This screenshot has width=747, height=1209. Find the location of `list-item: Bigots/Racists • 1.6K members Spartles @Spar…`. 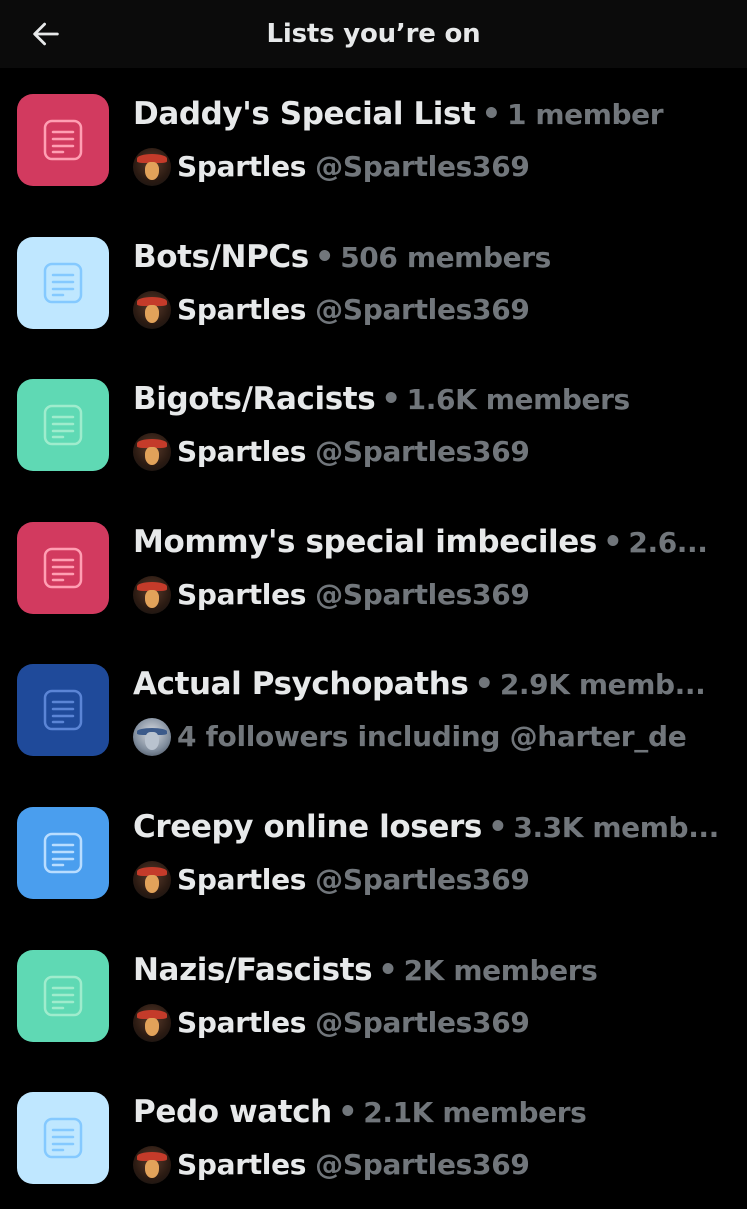

list-item: Bigots/Racists • 1.6K members Spartles @Spar… is located at coordinates (373, 424).